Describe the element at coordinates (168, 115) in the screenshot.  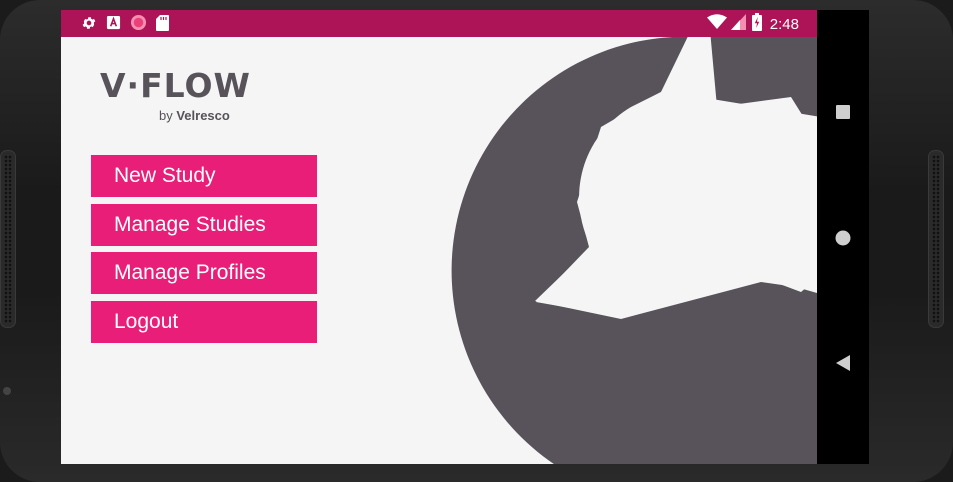
I see `logo-by: by` at that location.